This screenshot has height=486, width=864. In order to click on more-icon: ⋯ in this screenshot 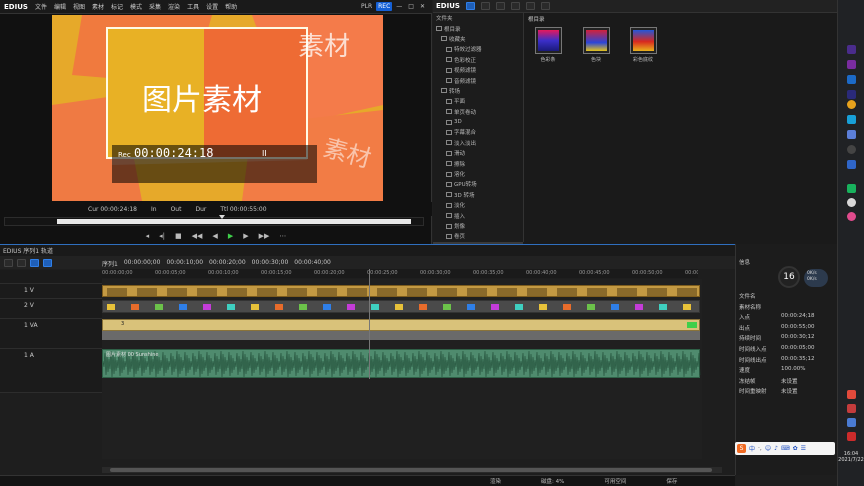, I will do `click(282, 236)`.